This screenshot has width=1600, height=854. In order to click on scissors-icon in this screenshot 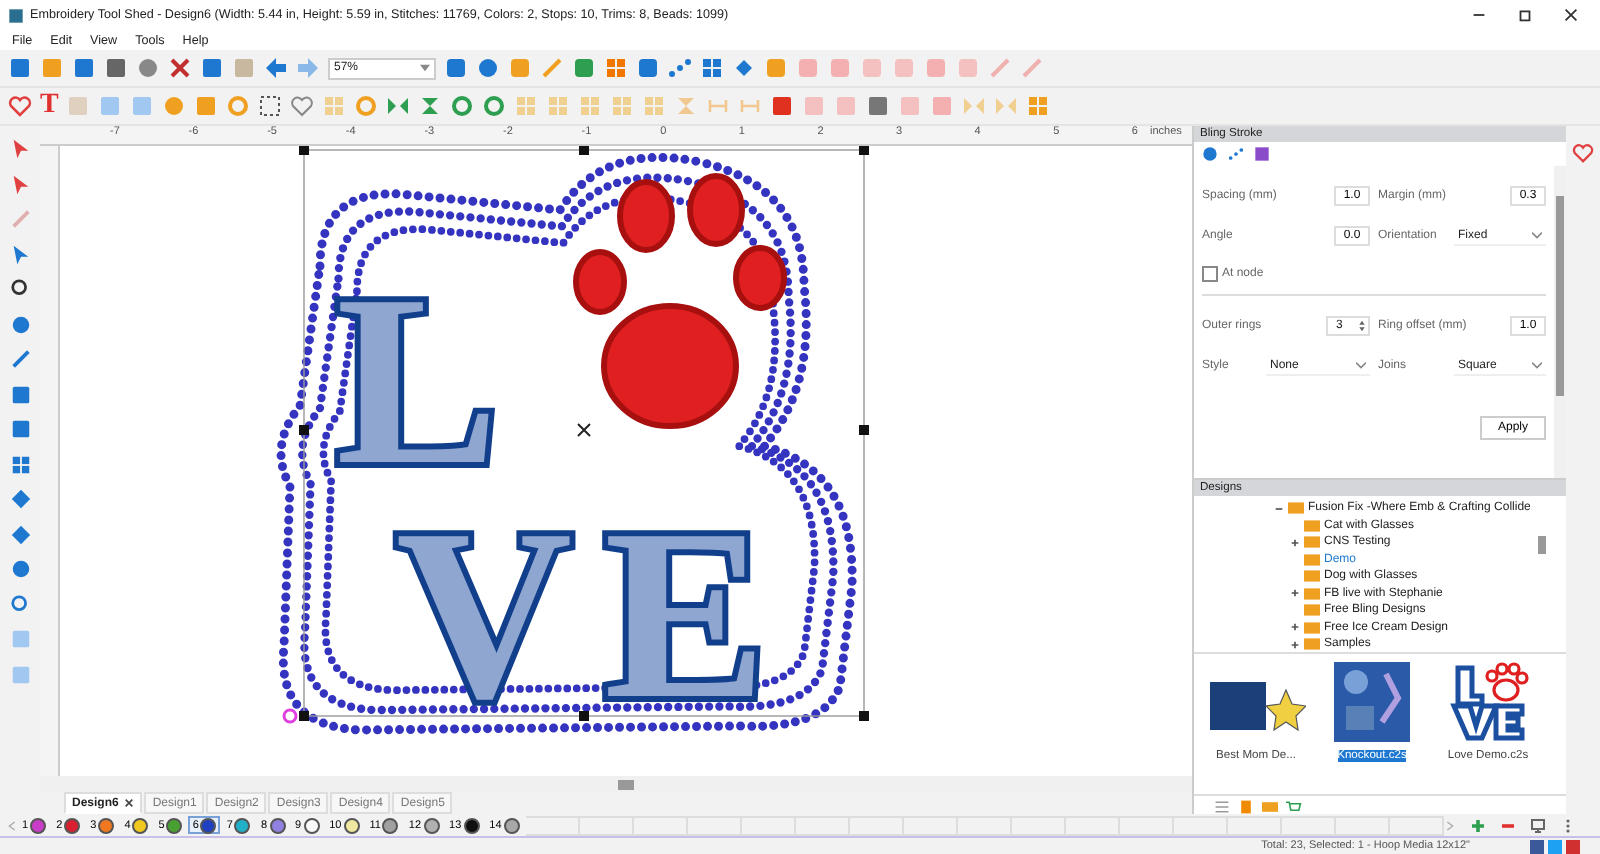, I will do `click(180, 68)`.